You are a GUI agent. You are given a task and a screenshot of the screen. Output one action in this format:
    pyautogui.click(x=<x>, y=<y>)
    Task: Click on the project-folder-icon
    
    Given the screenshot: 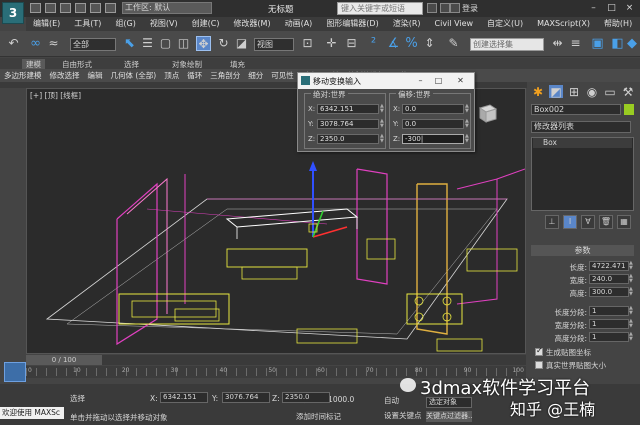 What is the action you would take?
    pyautogui.click(x=110, y=8)
    